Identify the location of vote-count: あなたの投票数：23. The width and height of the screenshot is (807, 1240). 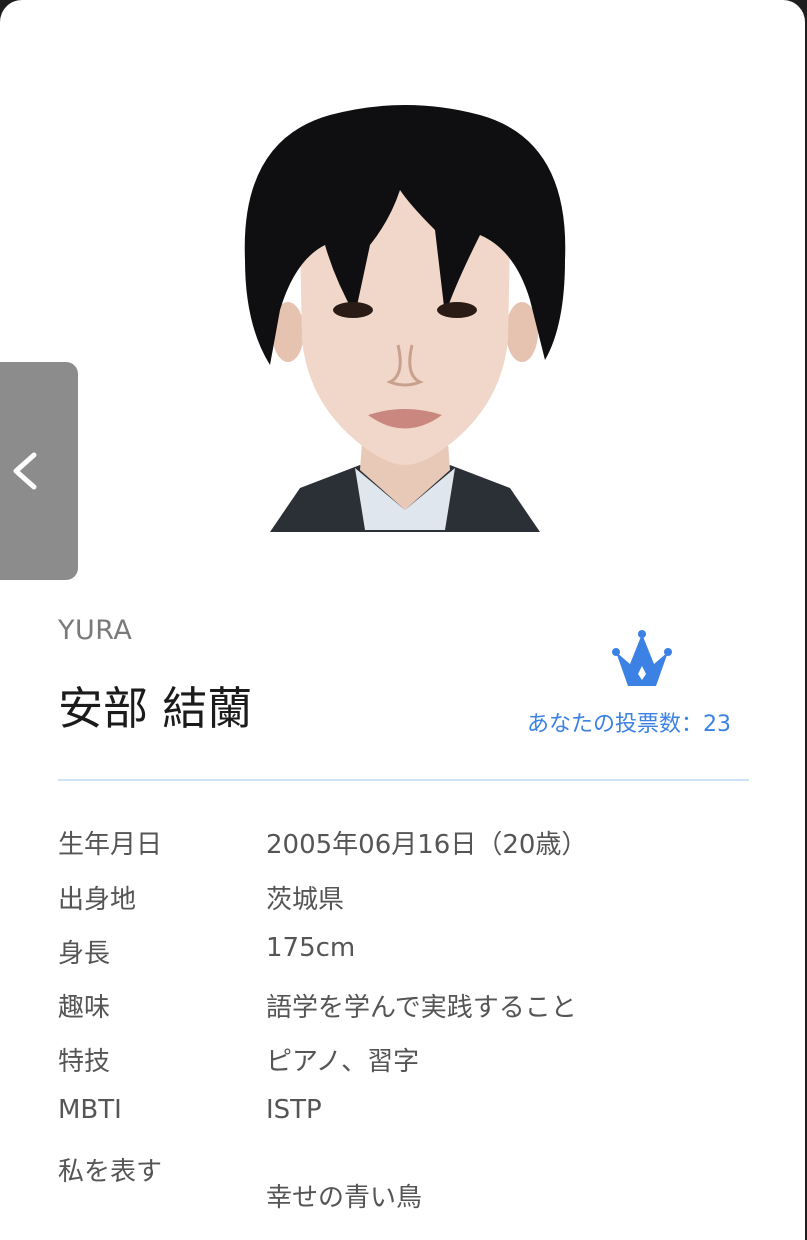
(629, 724).